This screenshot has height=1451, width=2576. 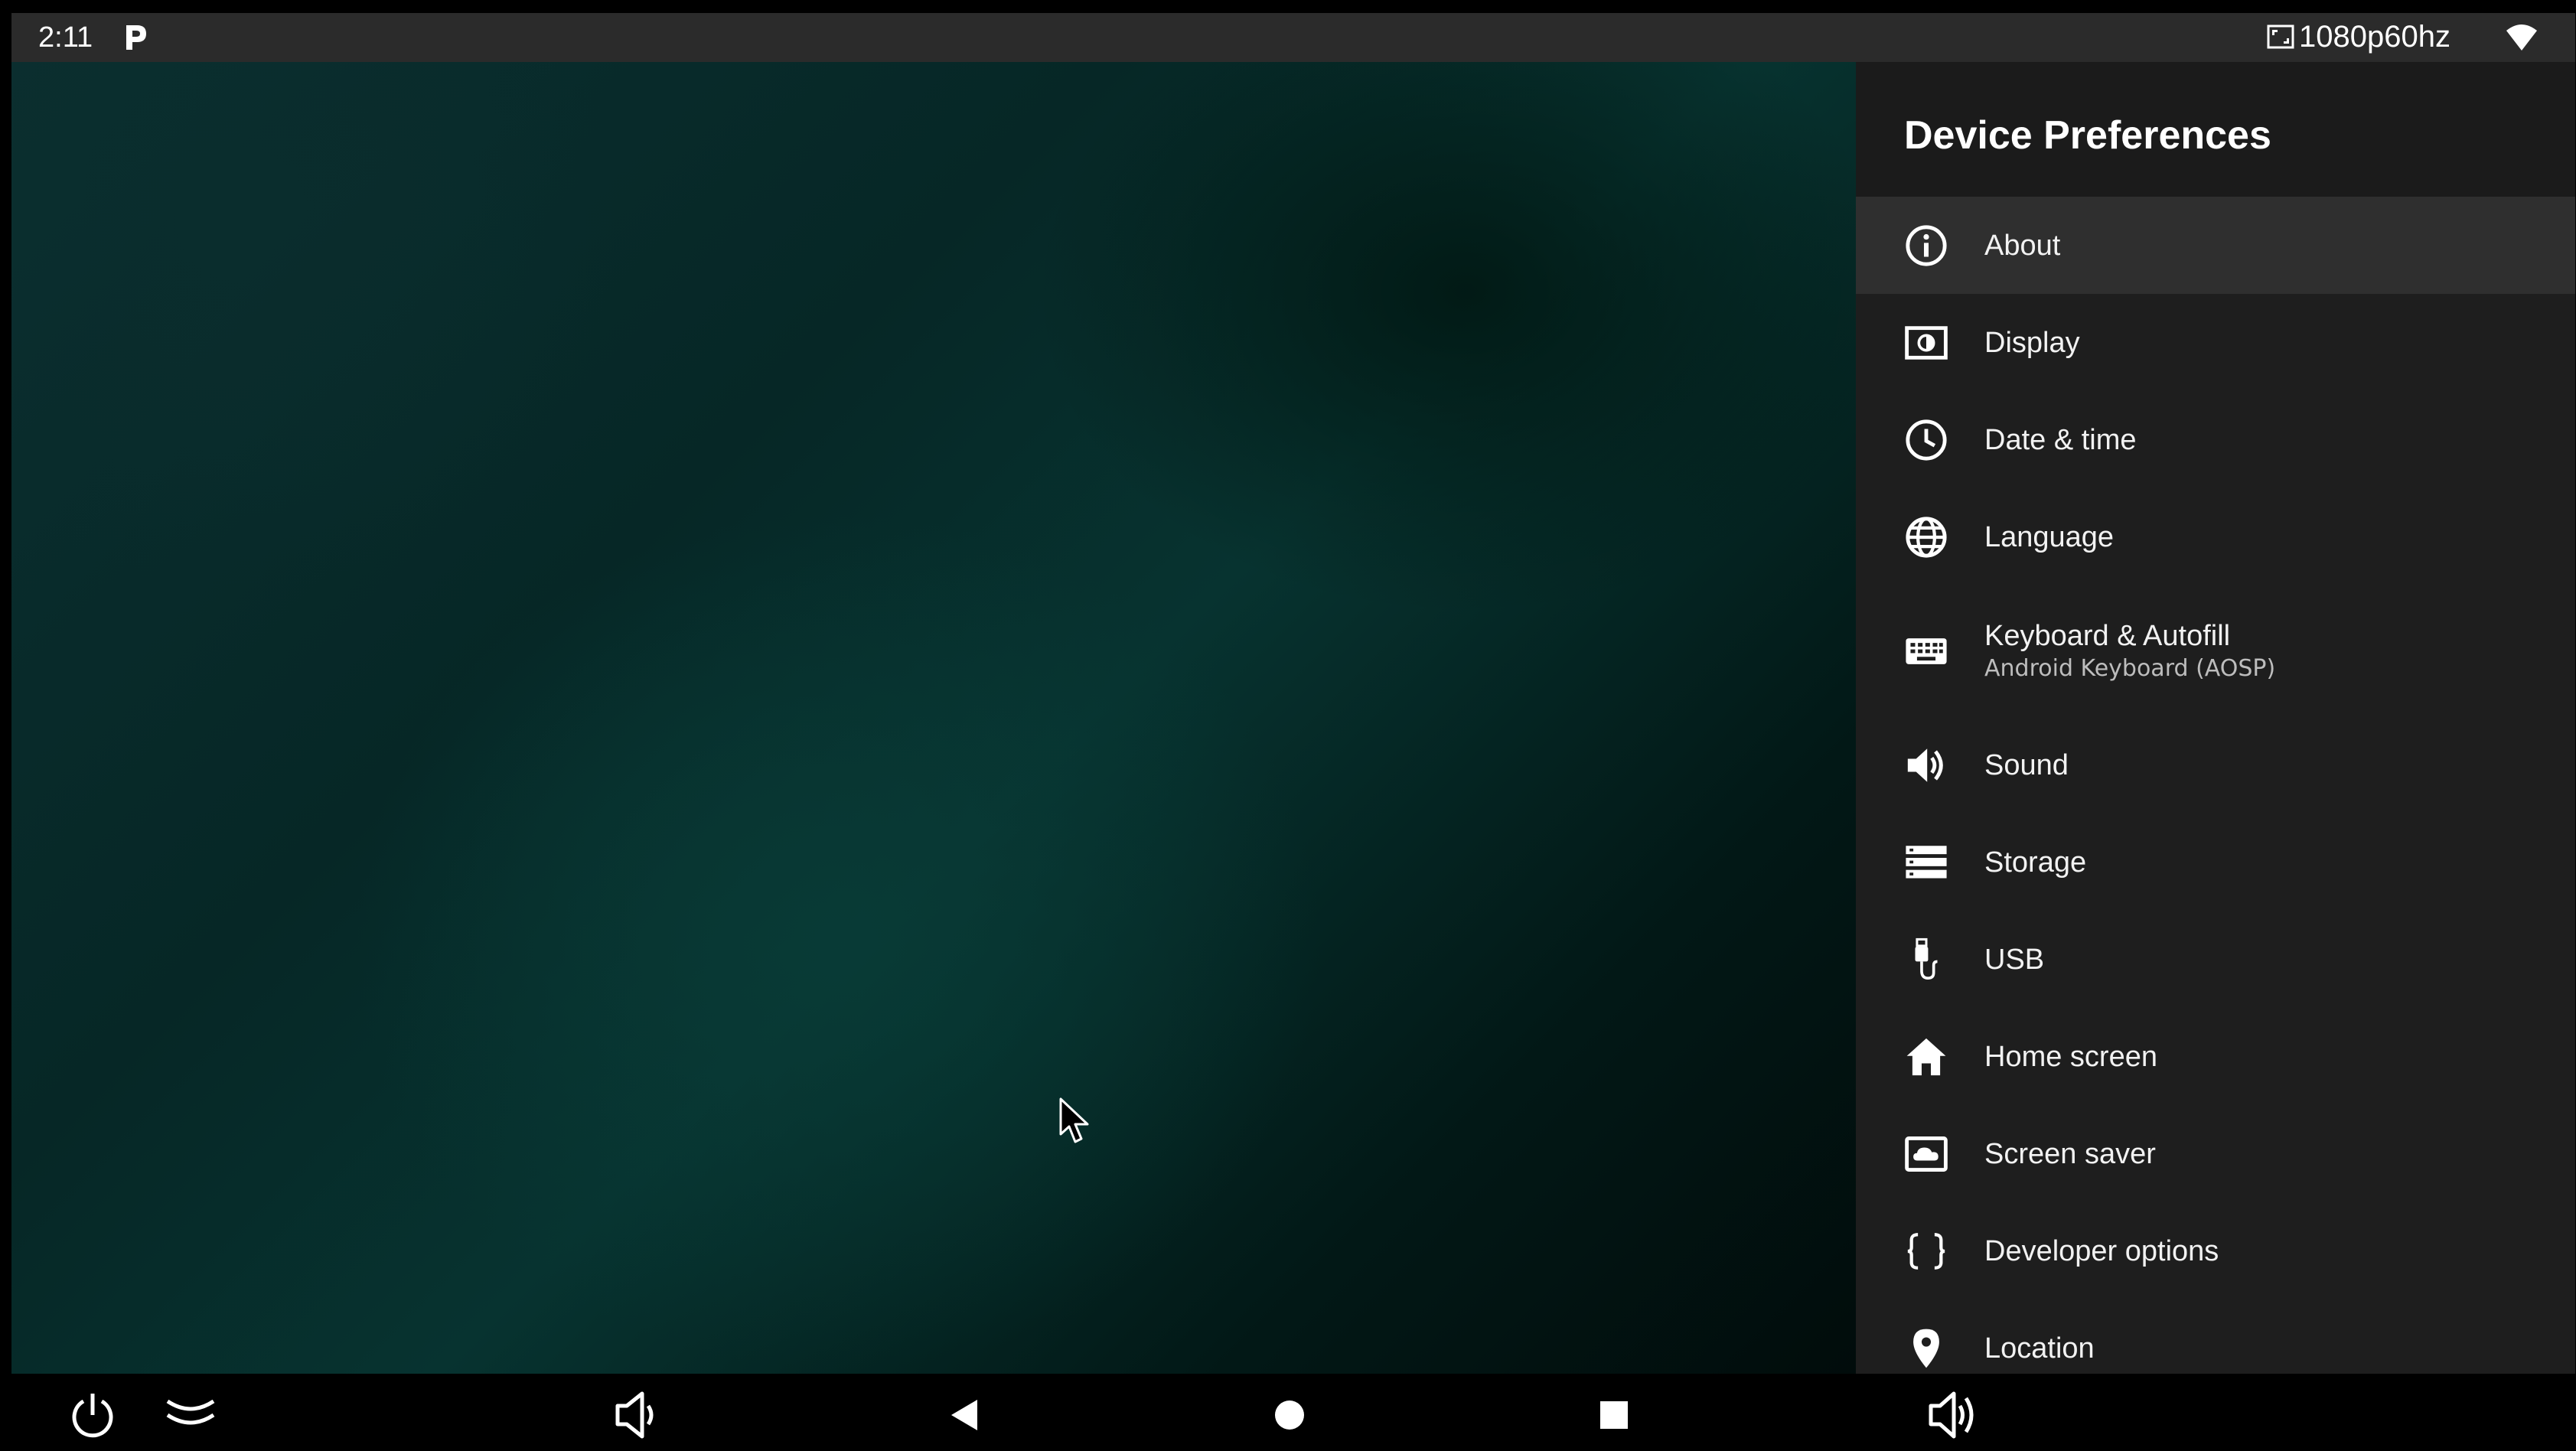 I want to click on home-icon, so click(x=1926, y=1057).